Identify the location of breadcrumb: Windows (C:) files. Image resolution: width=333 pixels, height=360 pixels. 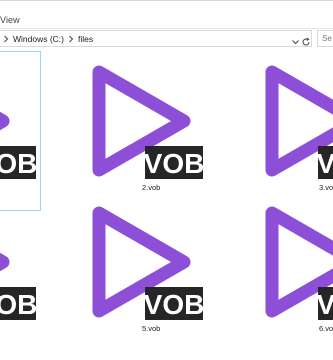
(49, 39).